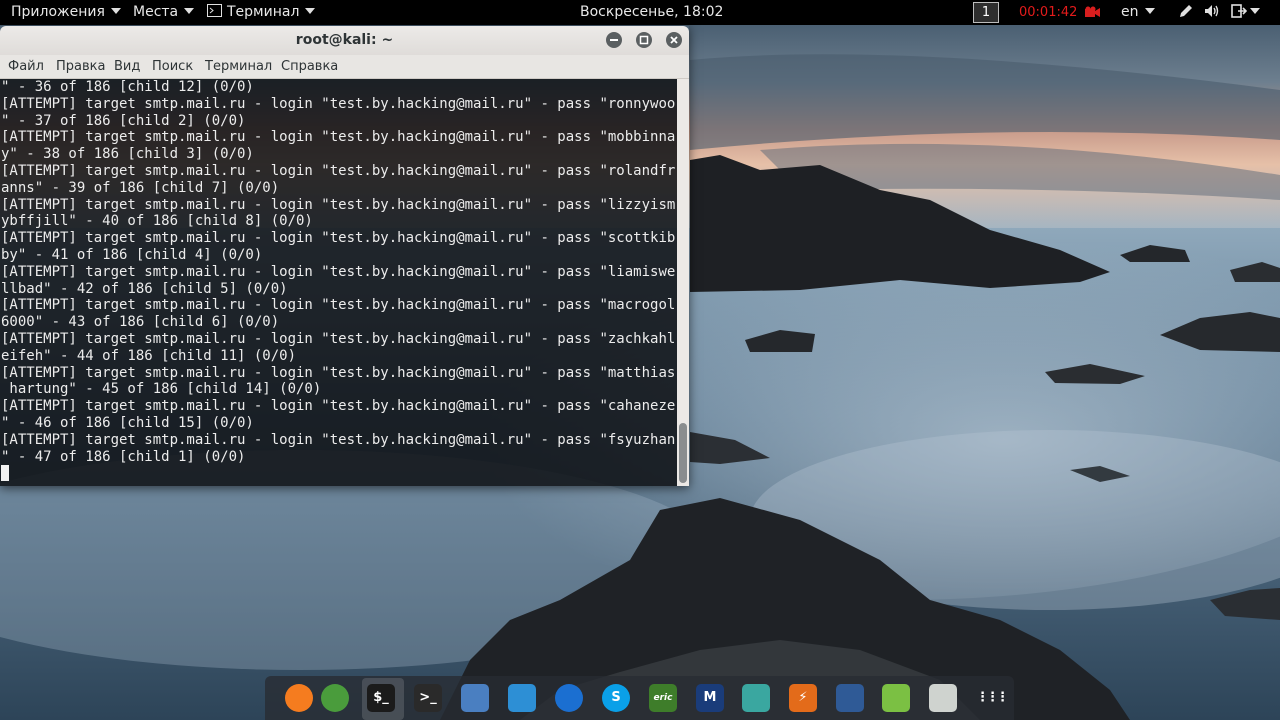  Describe the element at coordinates (299, 698) in the screenshot. I see `firefox-icon` at that location.